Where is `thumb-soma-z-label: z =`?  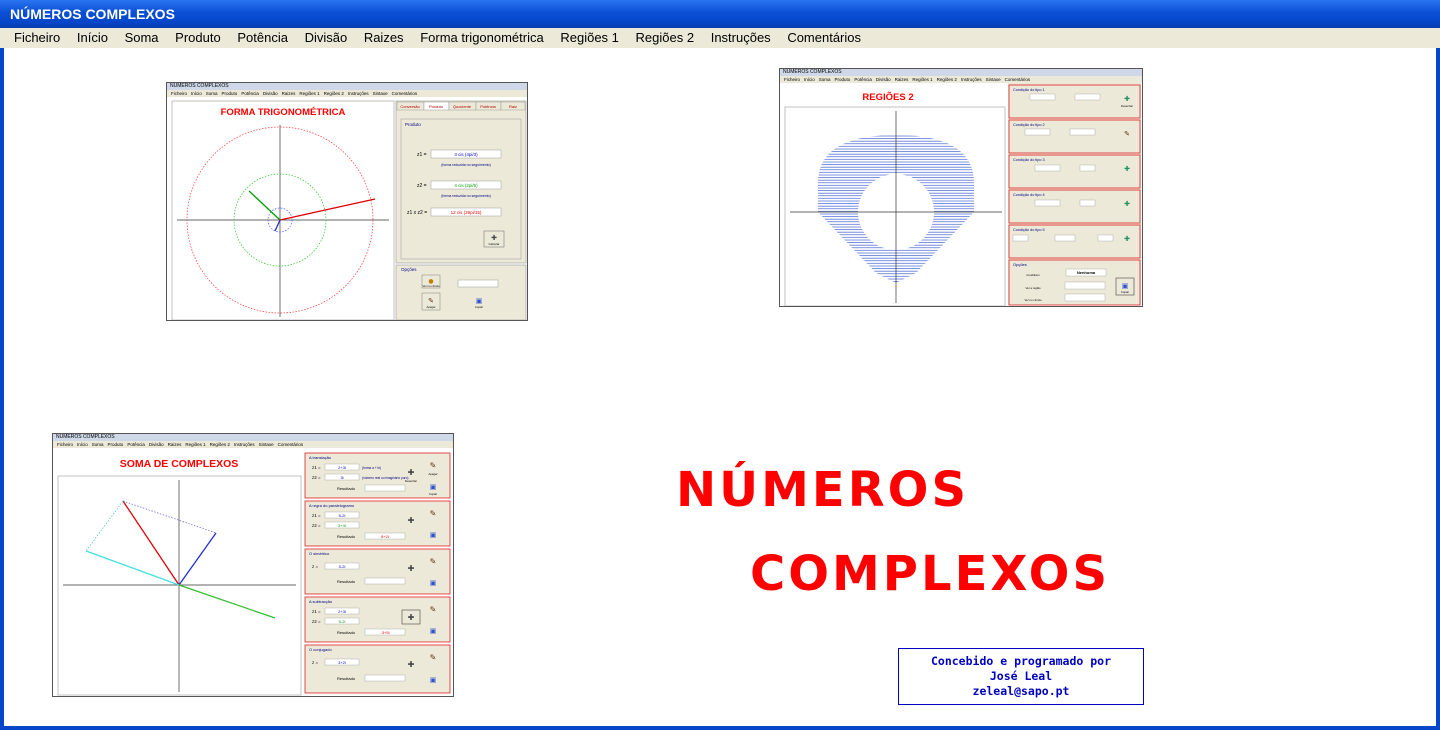
thumb-soma-z-label: z = is located at coordinates (315, 566).